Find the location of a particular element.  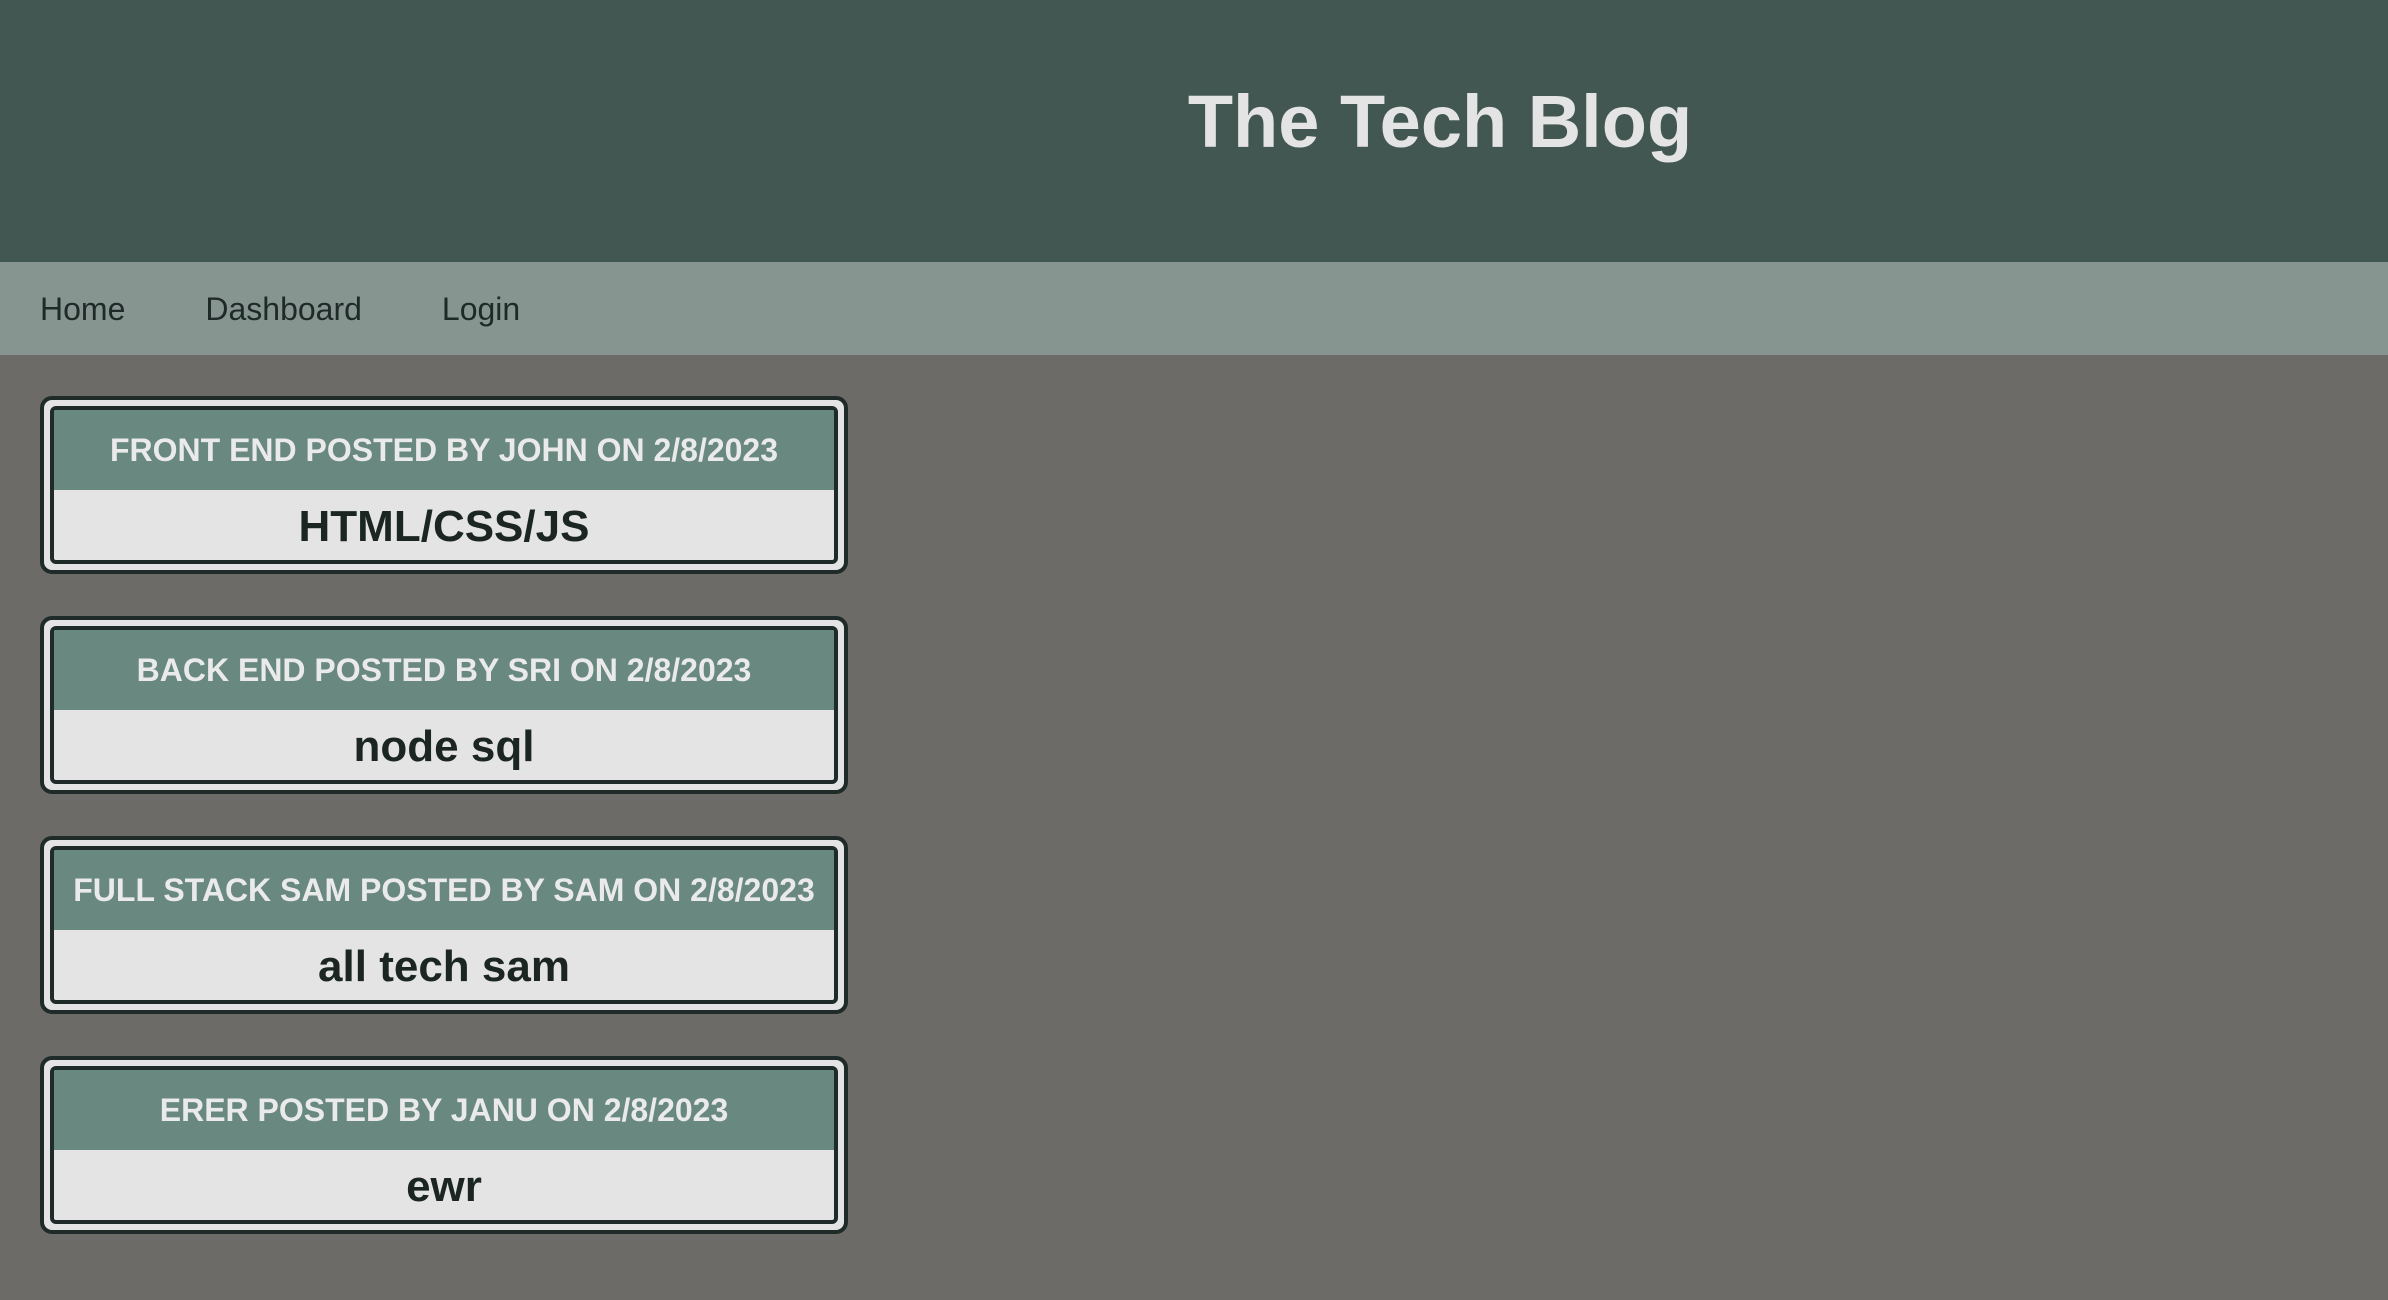

post-card-inner: ERER POSTED BY JANU ON 2/8/2023 ewr is located at coordinates (444, 1145).